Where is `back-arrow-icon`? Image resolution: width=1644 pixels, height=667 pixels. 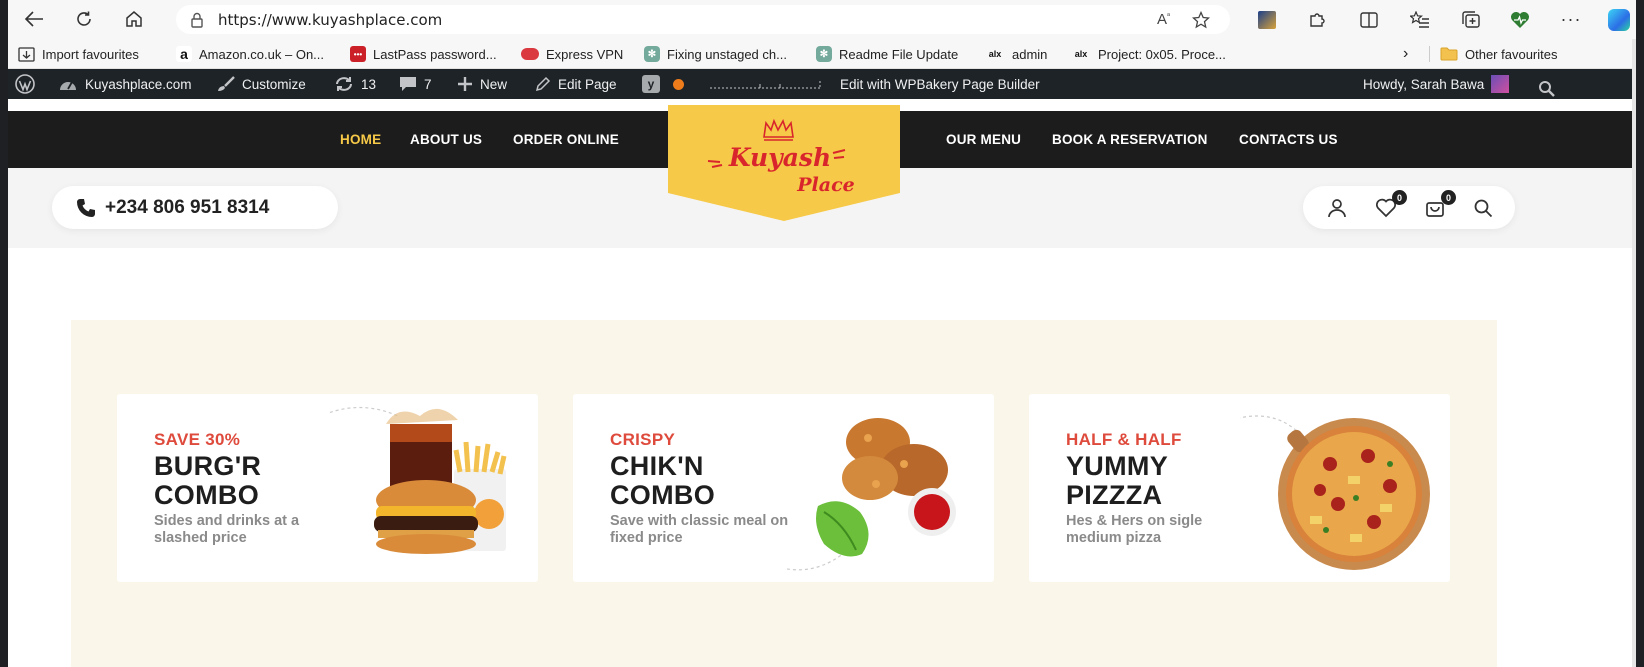
back-arrow-icon is located at coordinates (33, 19).